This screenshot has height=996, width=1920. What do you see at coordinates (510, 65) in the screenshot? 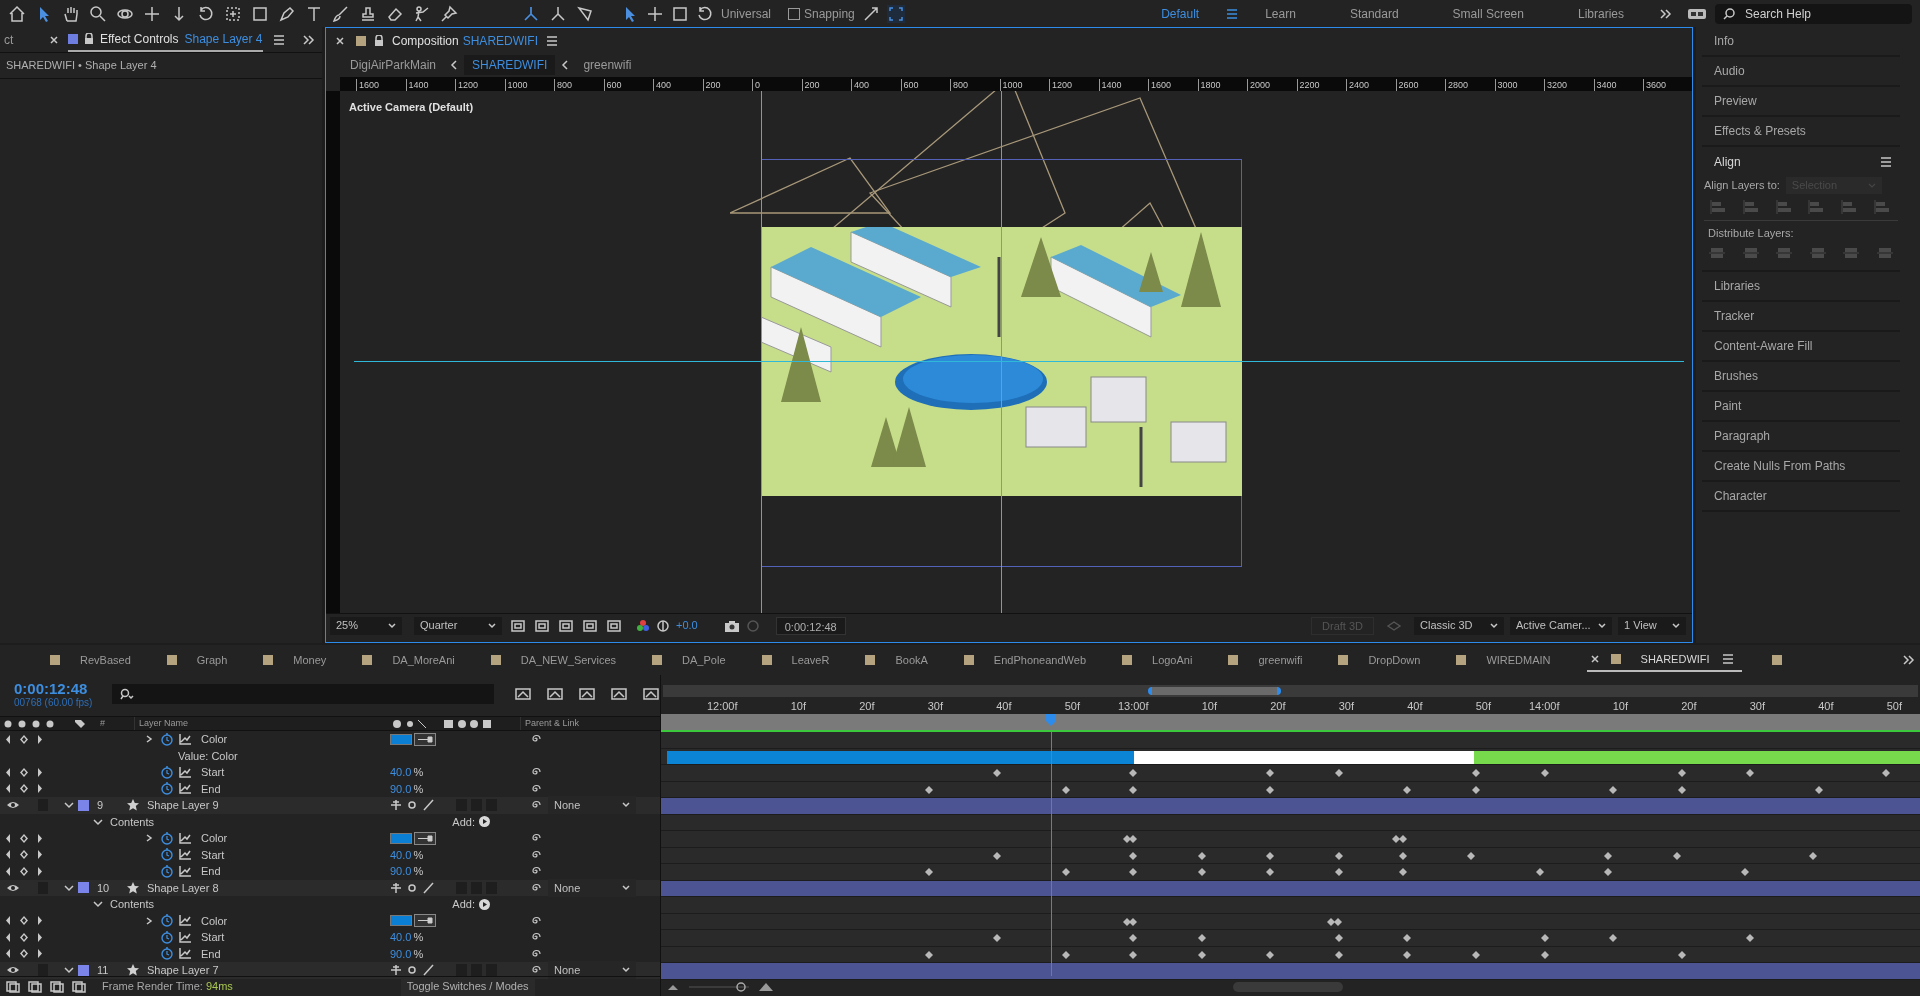
I see `breadcrumb-tab: SHAREDWIFI` at bounding box center [510, 65].